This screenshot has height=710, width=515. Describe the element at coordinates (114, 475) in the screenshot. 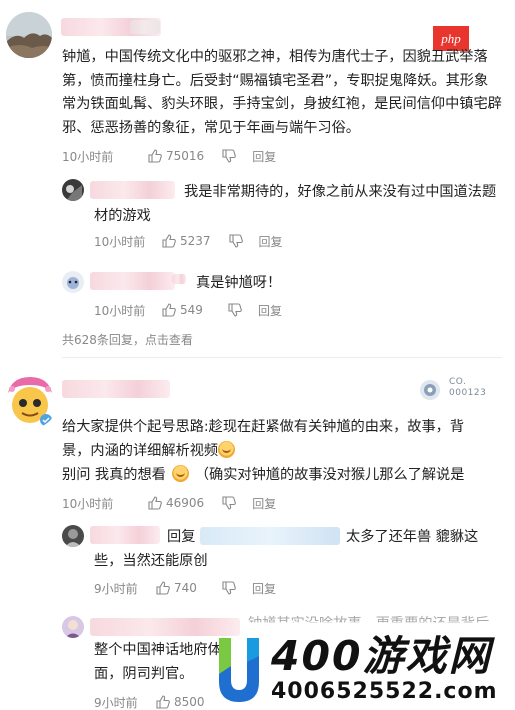

I see `comment-text-line-3a: 别问 我真的想看` at that location.